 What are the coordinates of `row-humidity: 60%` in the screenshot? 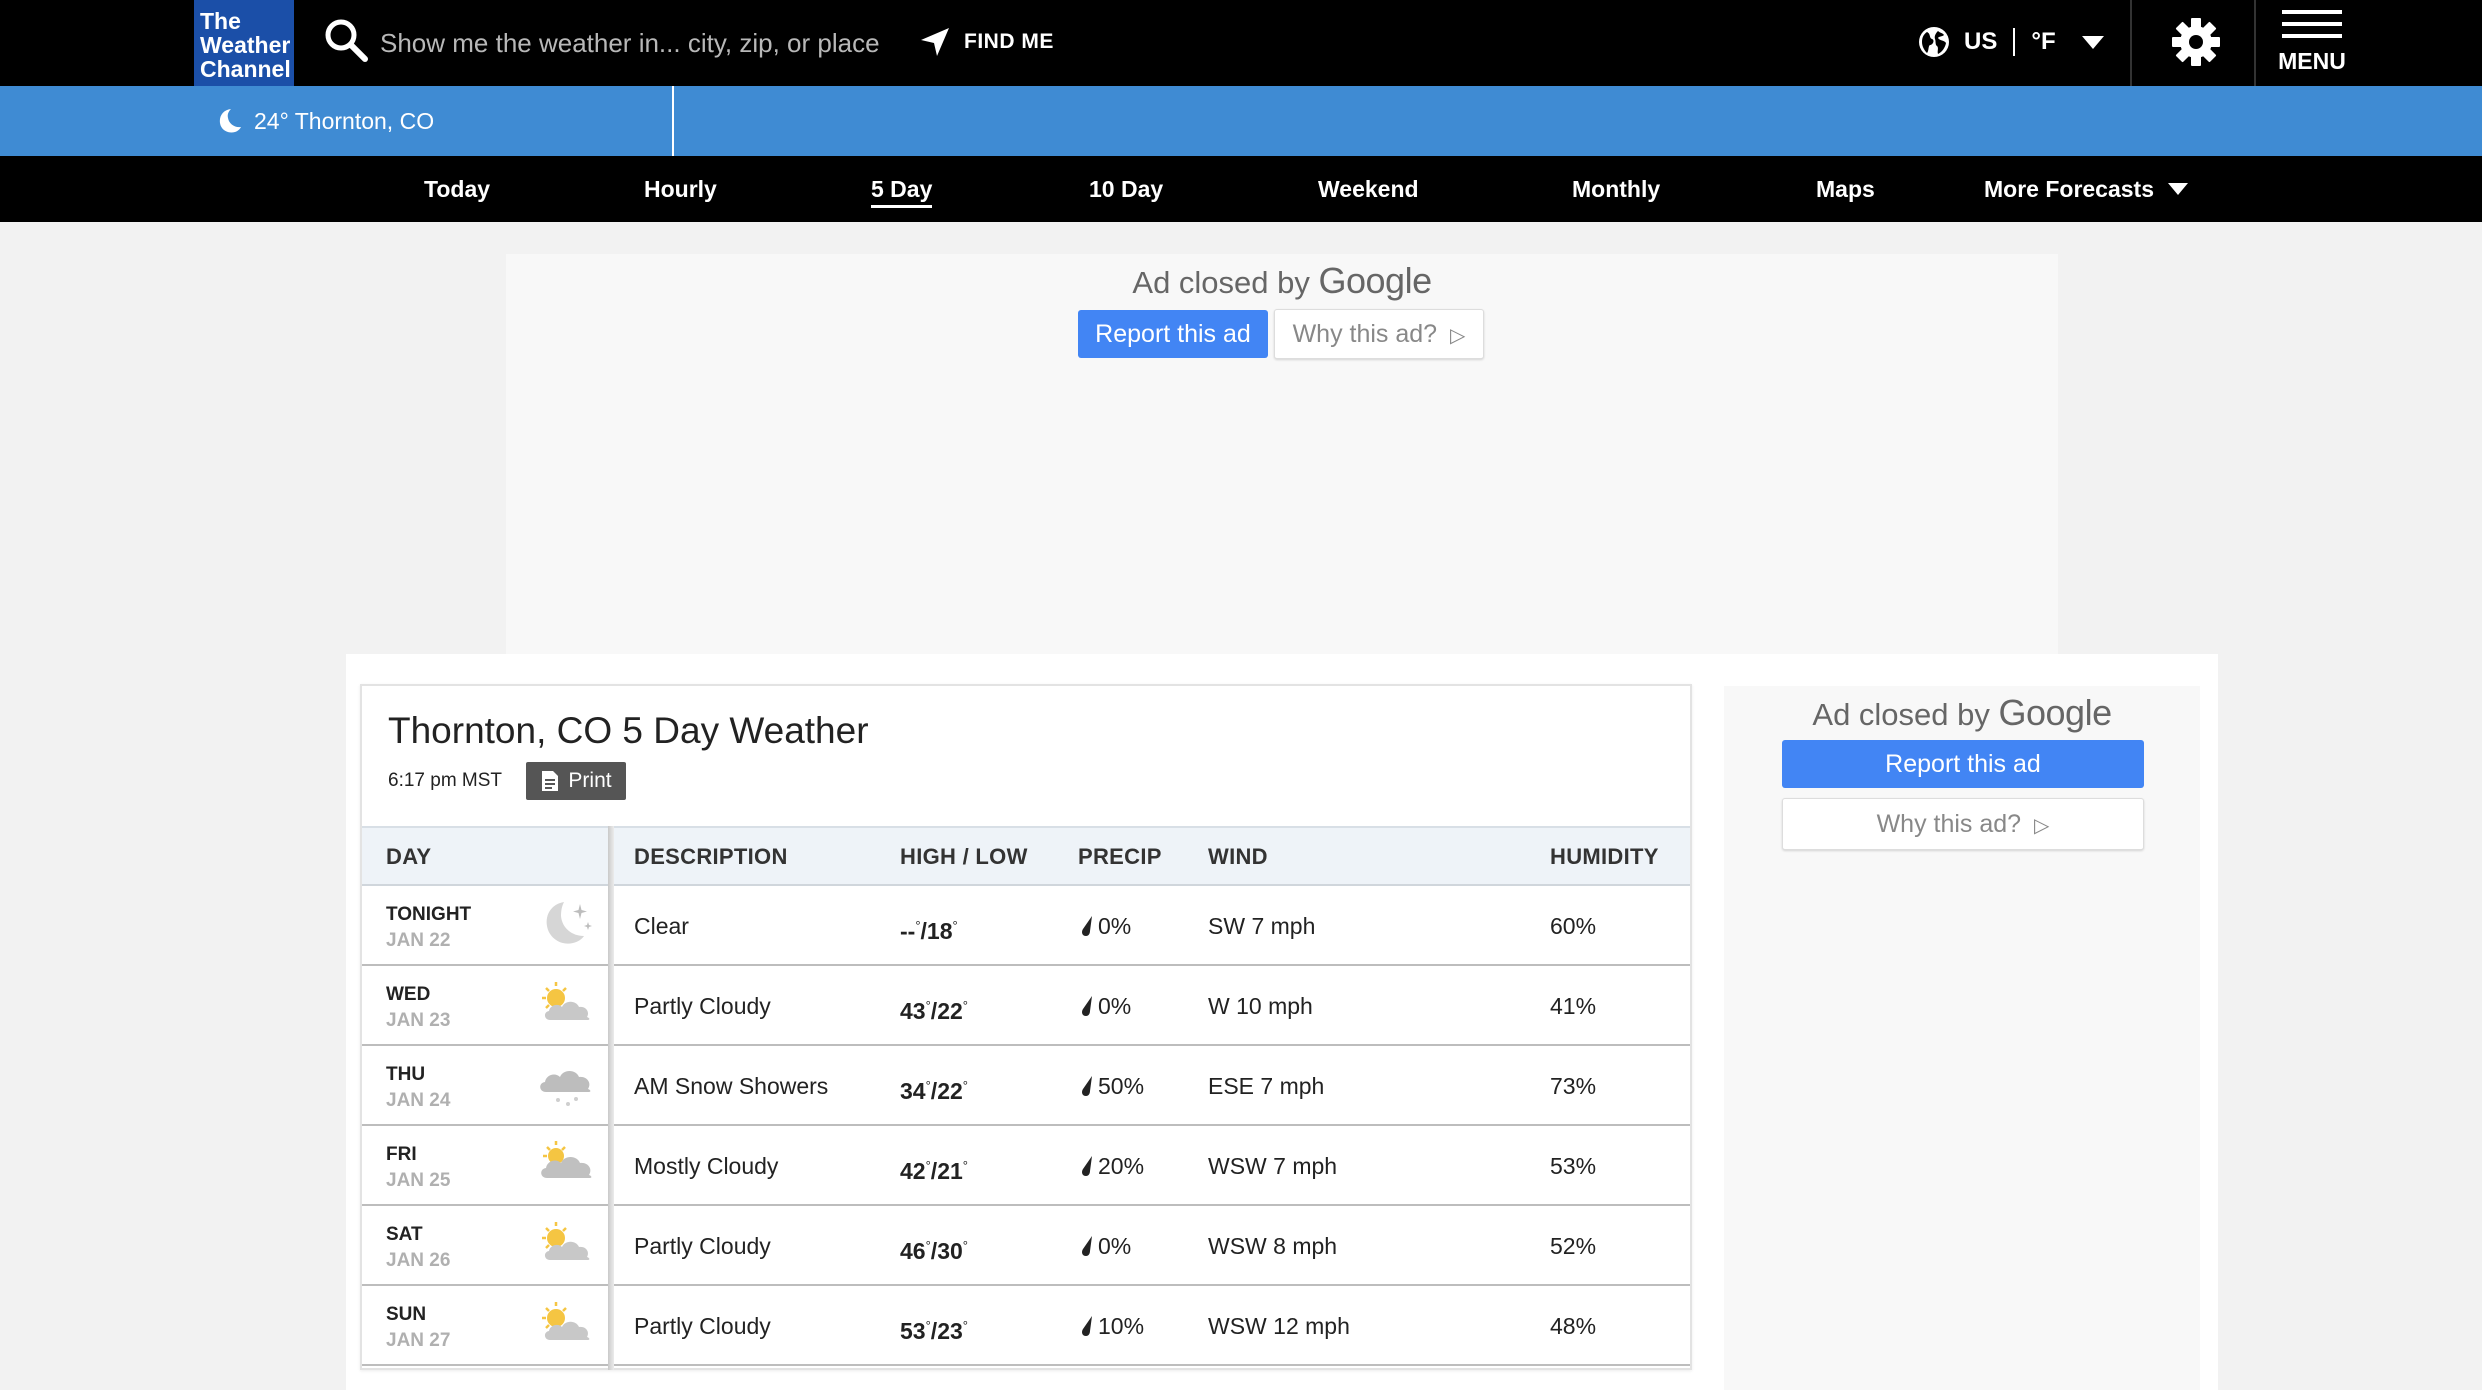 It's located at (1573, 926).